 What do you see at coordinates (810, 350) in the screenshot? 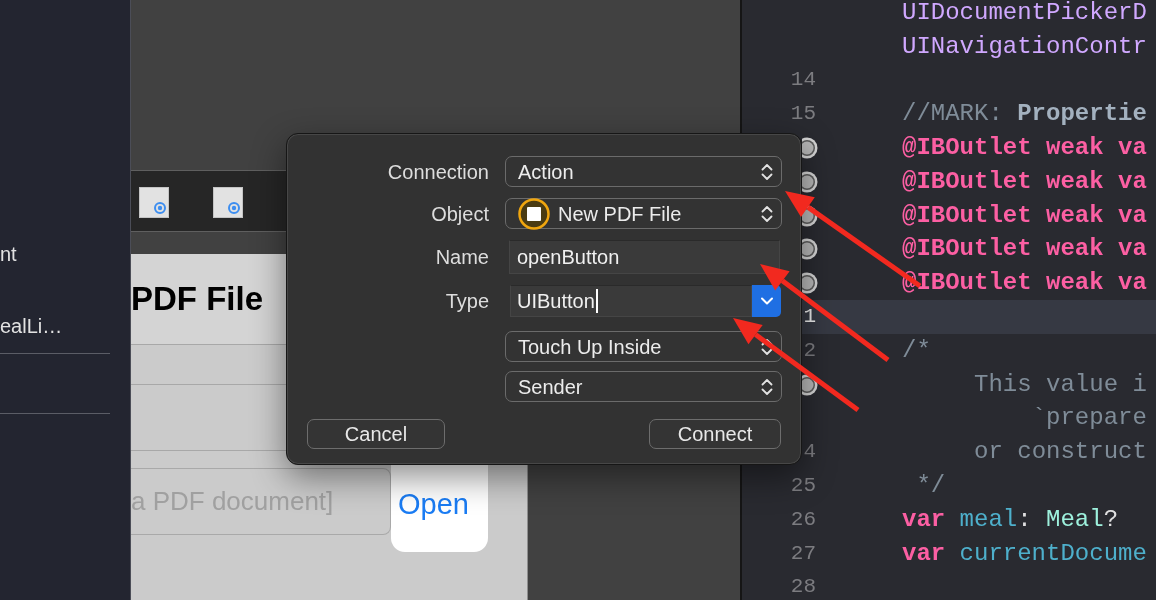
I see `line-number: 2` at bounding box center [810, 350].